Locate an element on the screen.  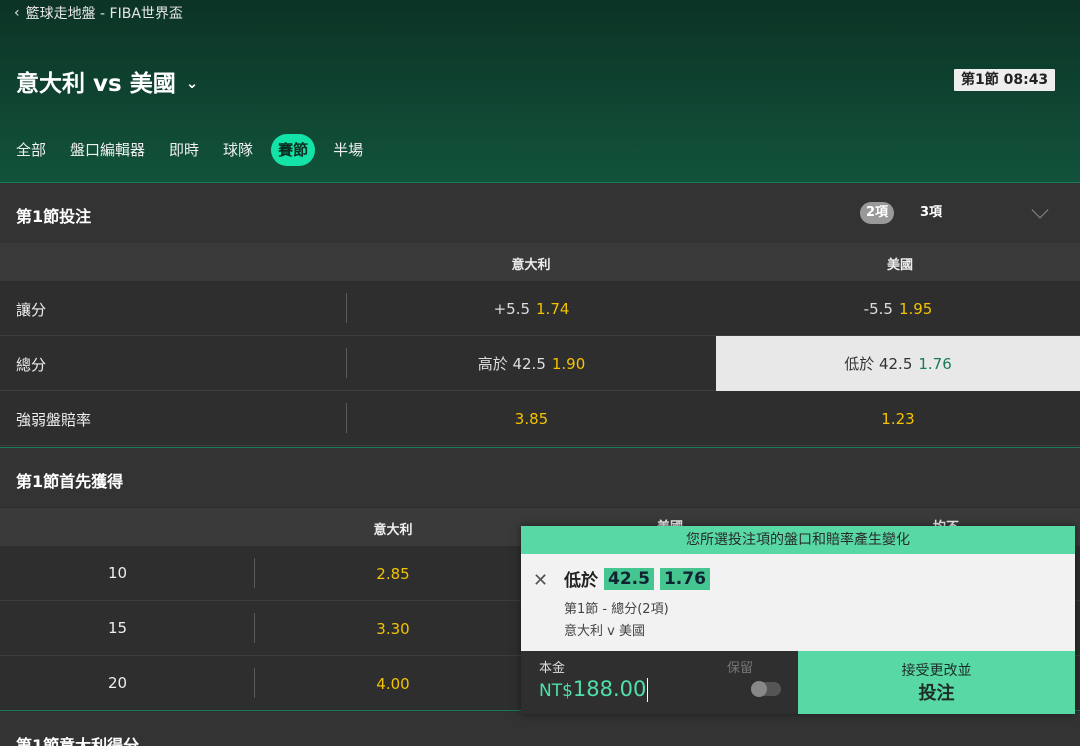
section-title: 第1節首先獲得 is located at coordinates (70, 481).